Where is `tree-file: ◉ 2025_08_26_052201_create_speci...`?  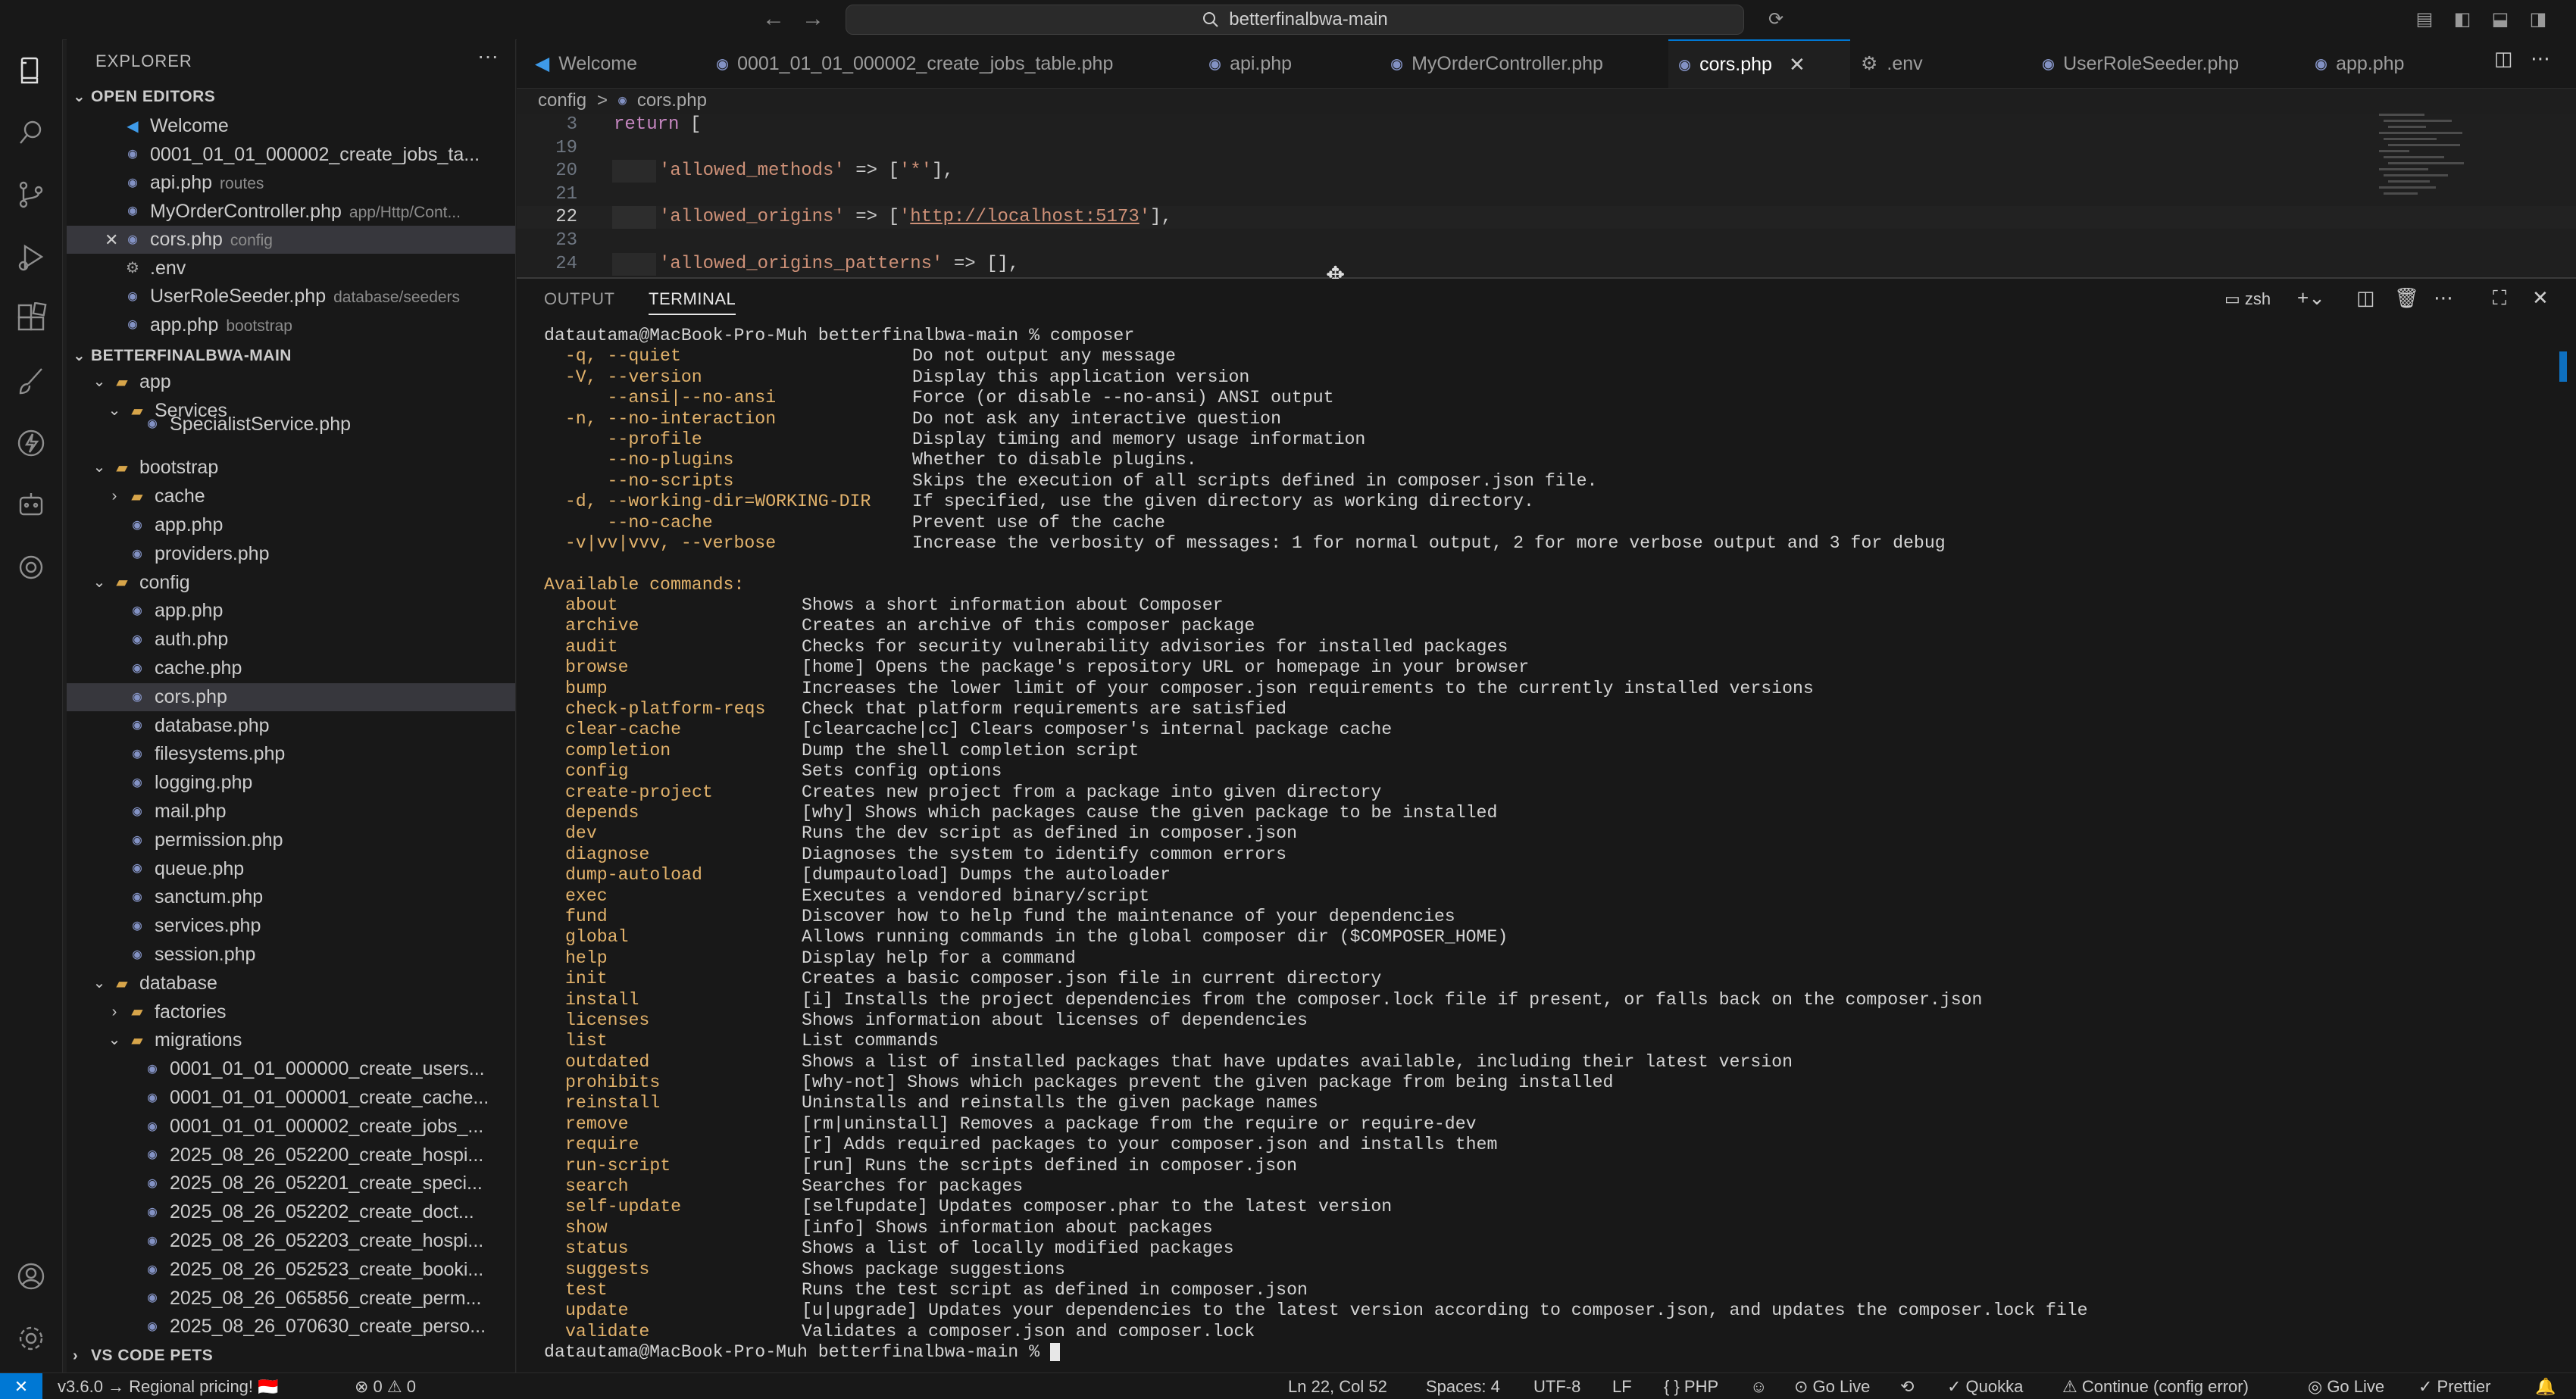 tree-file: ◉ 2025_08_26_052201_create_speci... is located at coordinates (291, 1183).